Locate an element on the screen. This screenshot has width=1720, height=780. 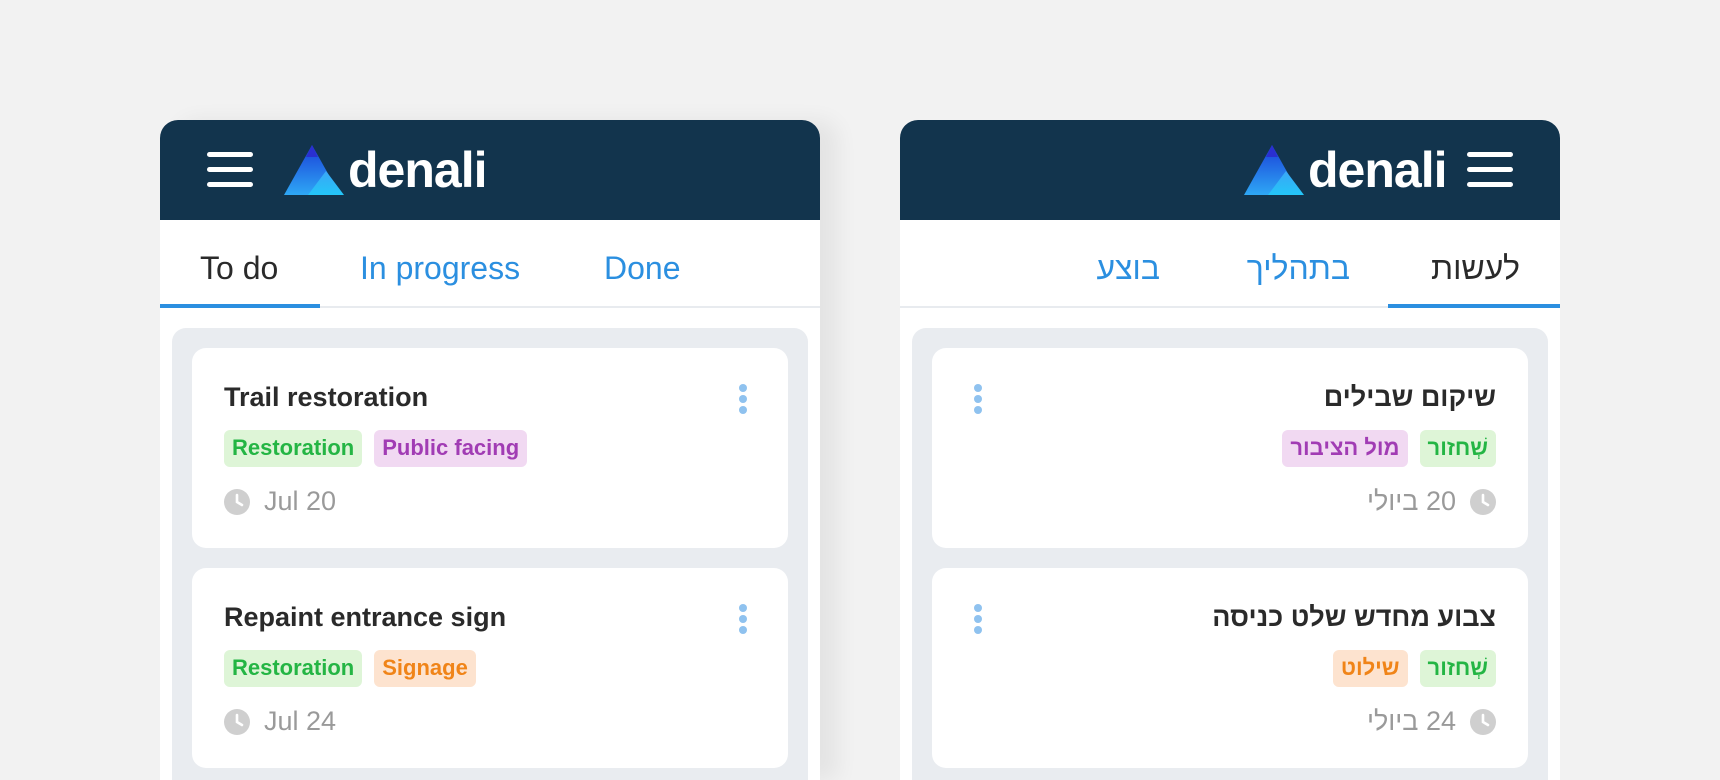
tag-list: Restoration Signage is located at coordinates (350, 668).